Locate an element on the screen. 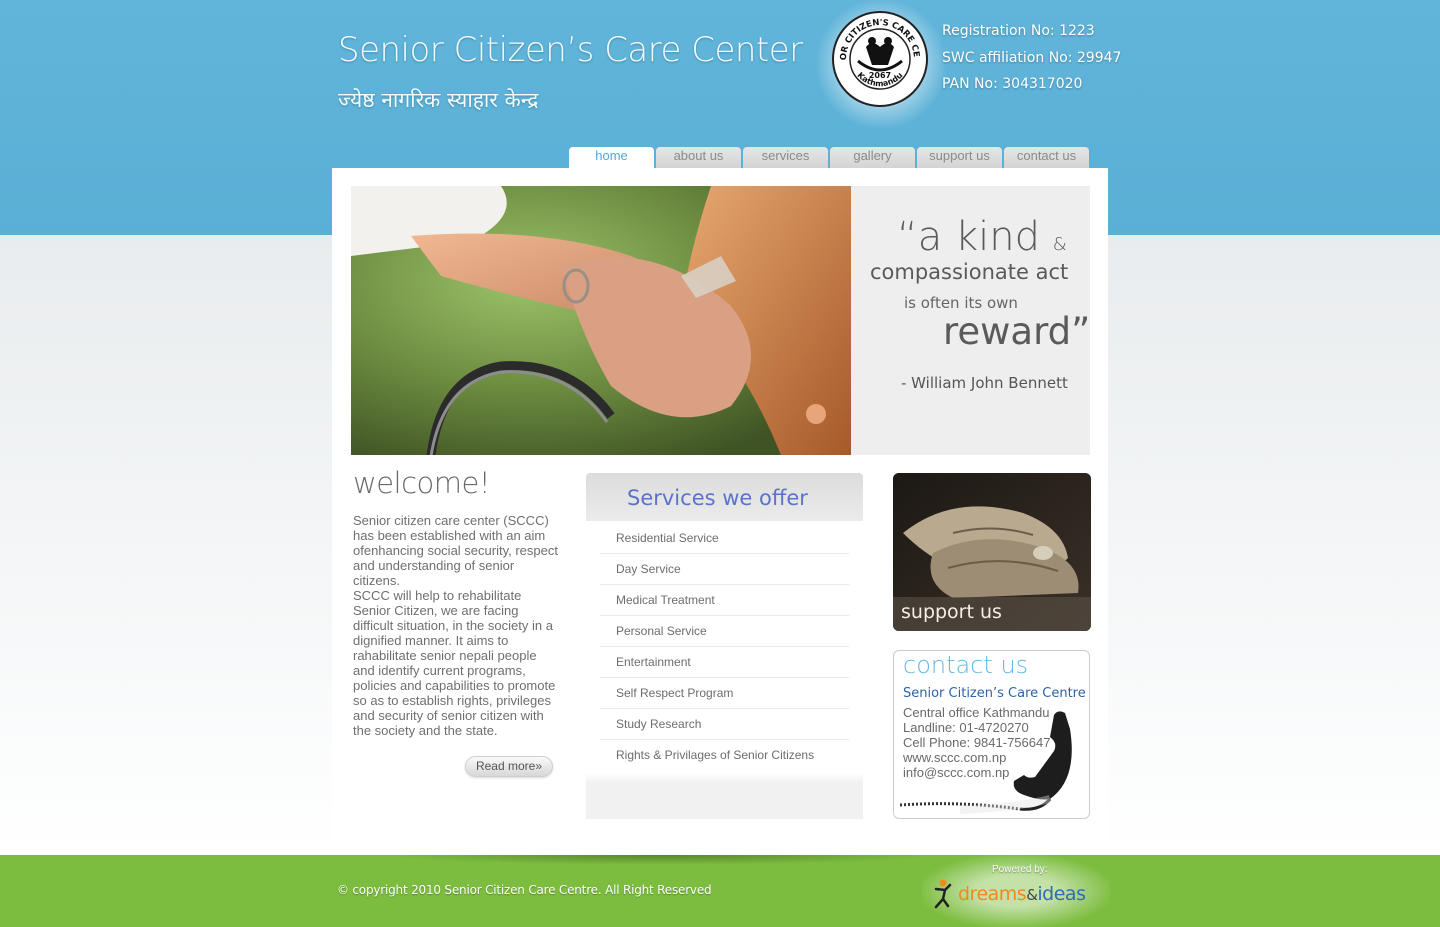  service-item-self-respect: Self Respect Program is located at coordinates (724, 693).